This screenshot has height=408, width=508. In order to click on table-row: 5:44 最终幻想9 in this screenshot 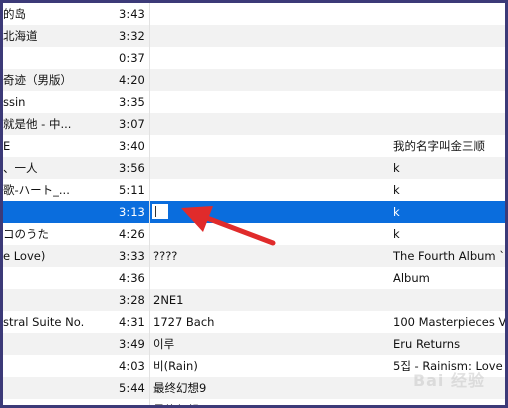, I will do `click(254, 388)`.